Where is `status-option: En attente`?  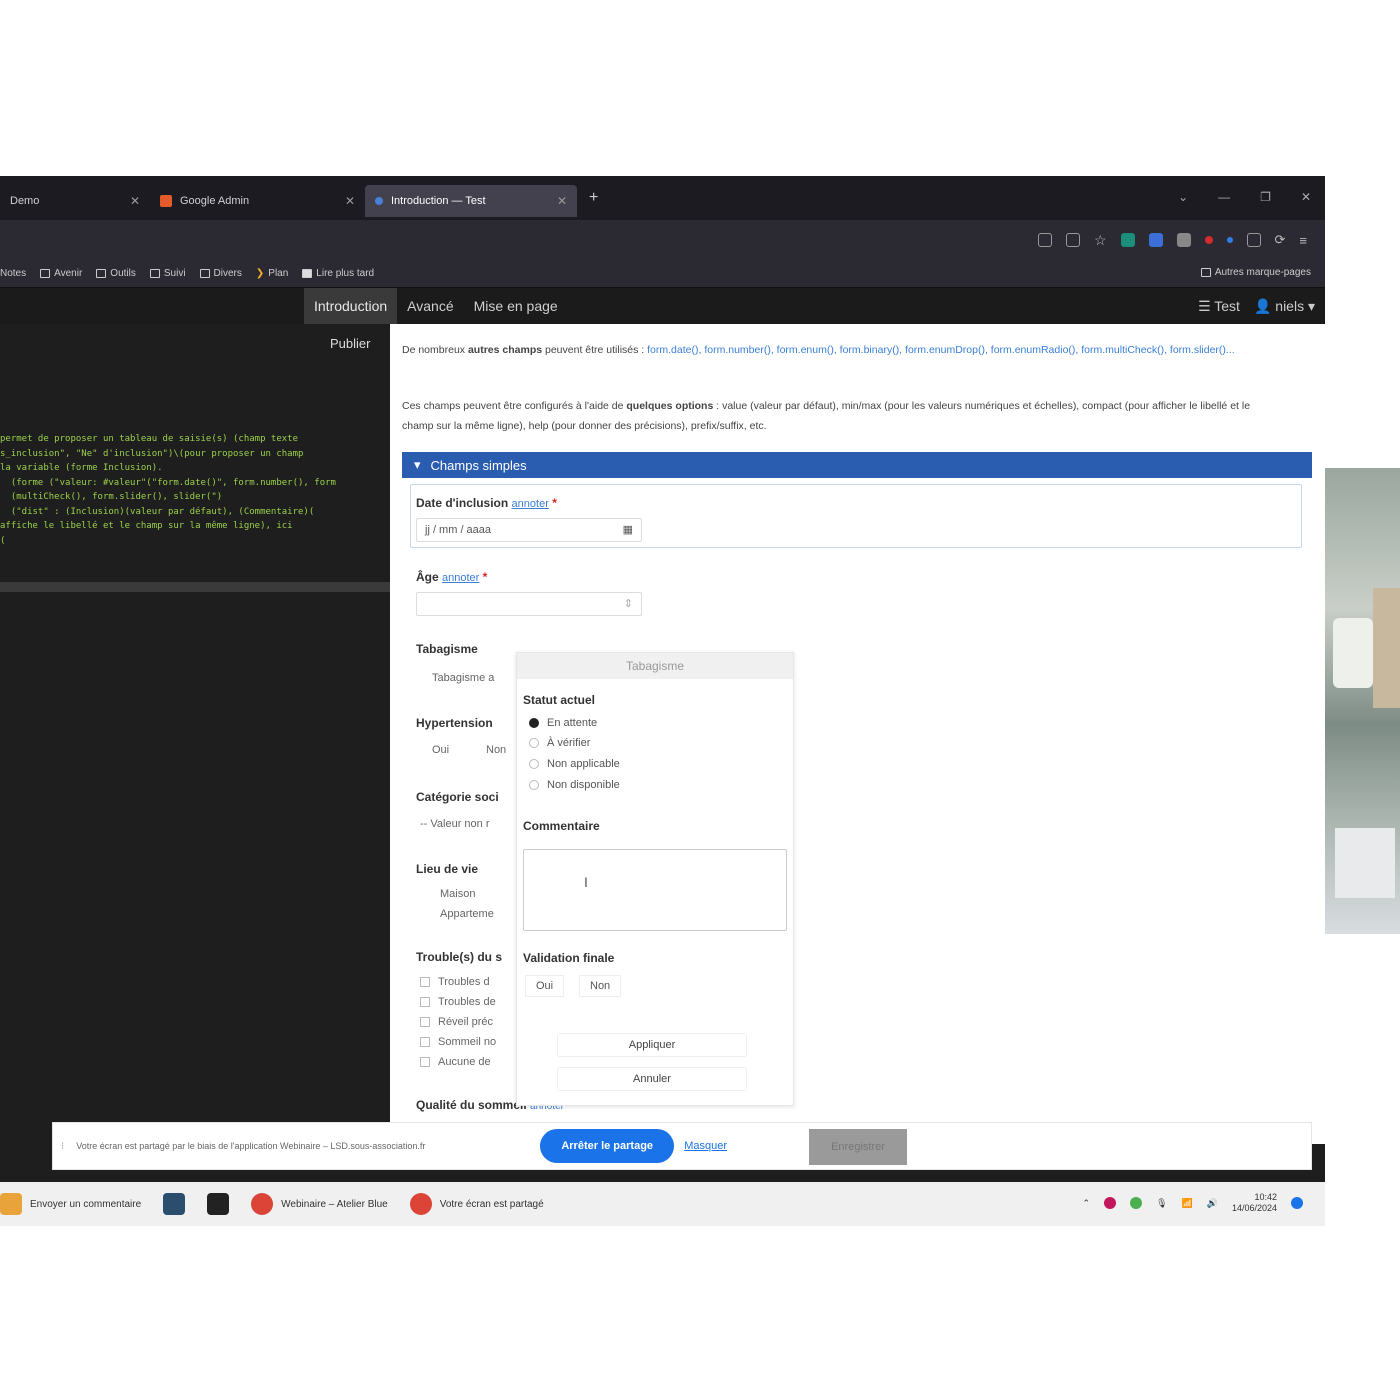
status-option: En attente is located at coordinates (563, 723).